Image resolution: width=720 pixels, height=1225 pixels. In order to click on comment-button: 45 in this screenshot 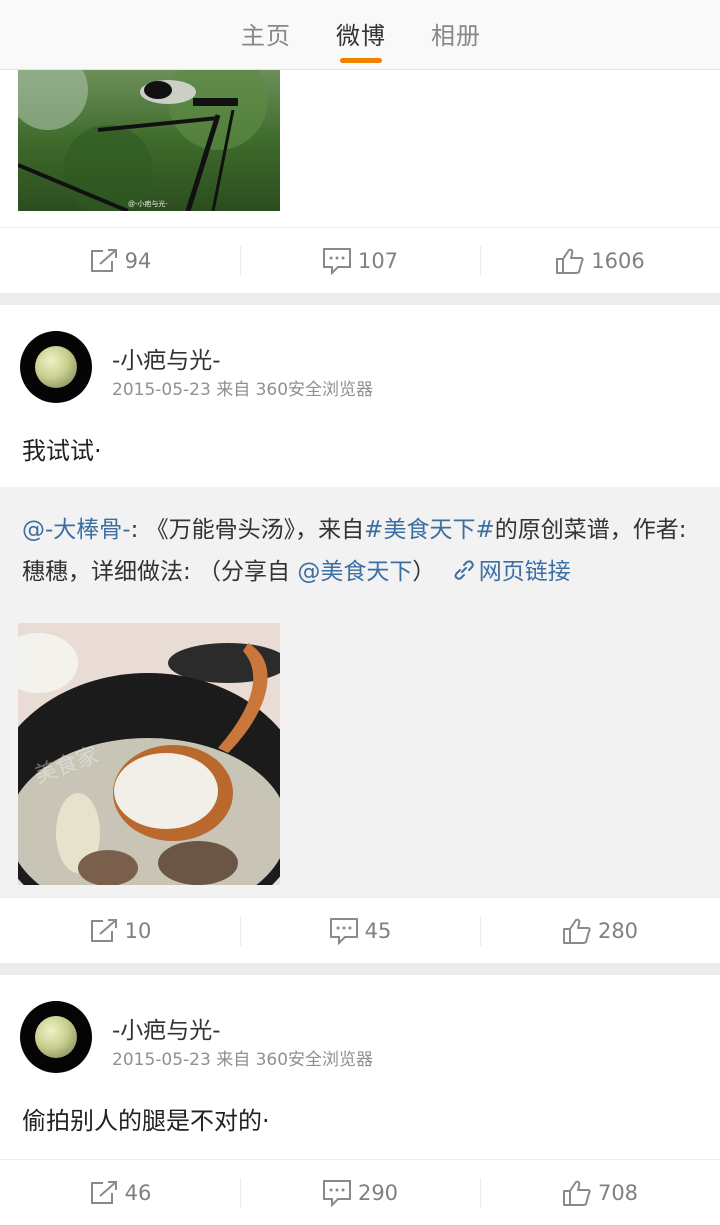, I will do `click(360, 930)`.